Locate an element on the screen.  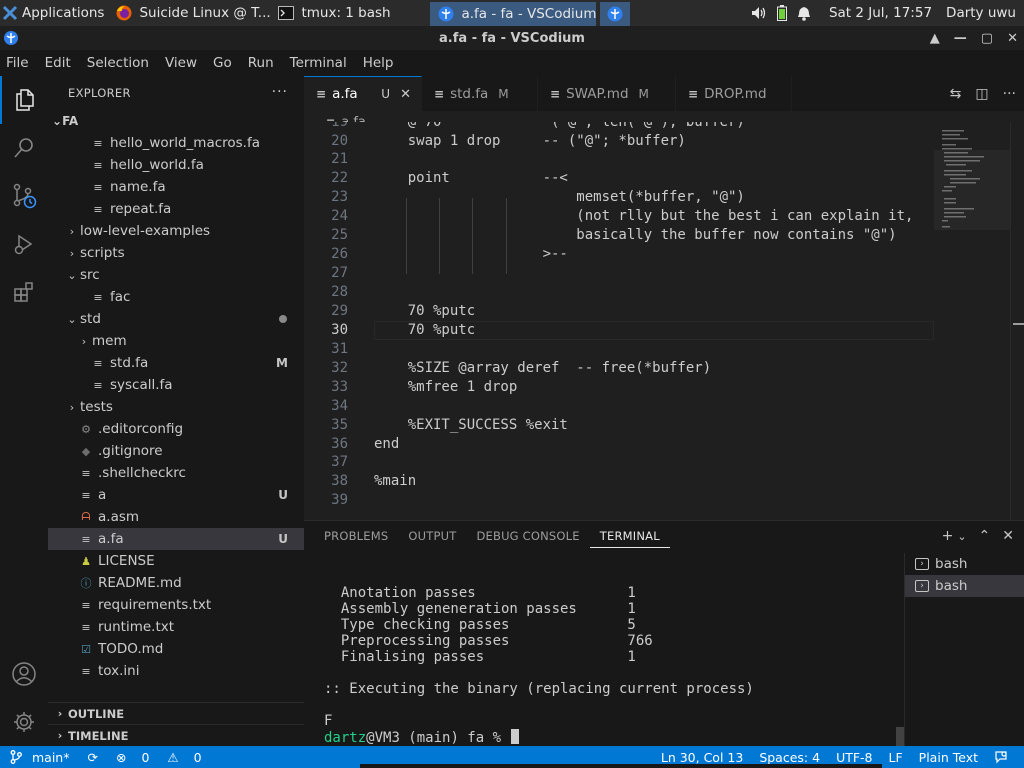
tab-problems: PROBLEMS is located at coordinates (351, 536).